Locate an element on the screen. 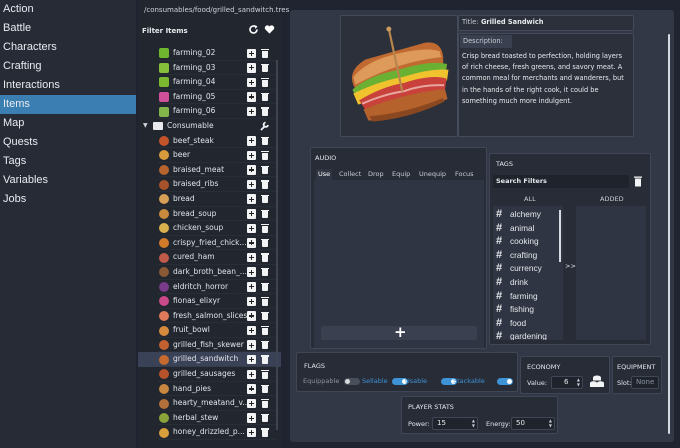 The width and height of the screenshot is (680, 448). tag-item: # drink is located at coordinates (527, 283).